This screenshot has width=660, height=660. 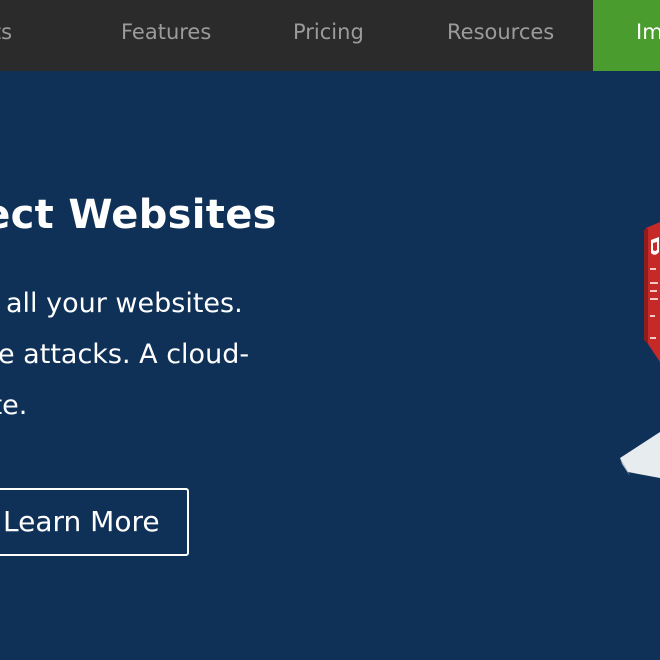 I want to click on nav-item-label: Features, so click(x=166, y=32).